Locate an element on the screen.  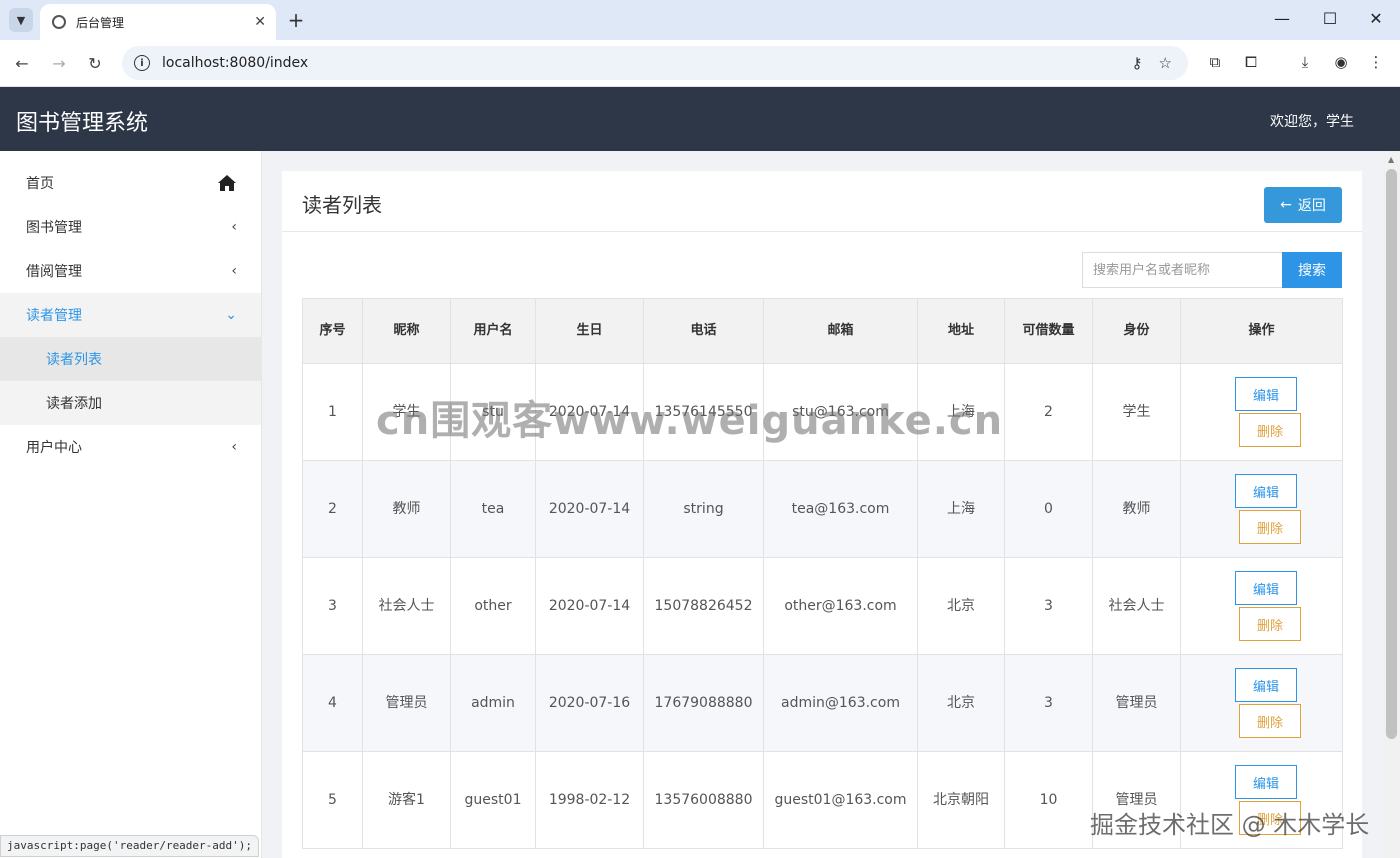
cell-address: 上海 is located at coordinates (961, 509).